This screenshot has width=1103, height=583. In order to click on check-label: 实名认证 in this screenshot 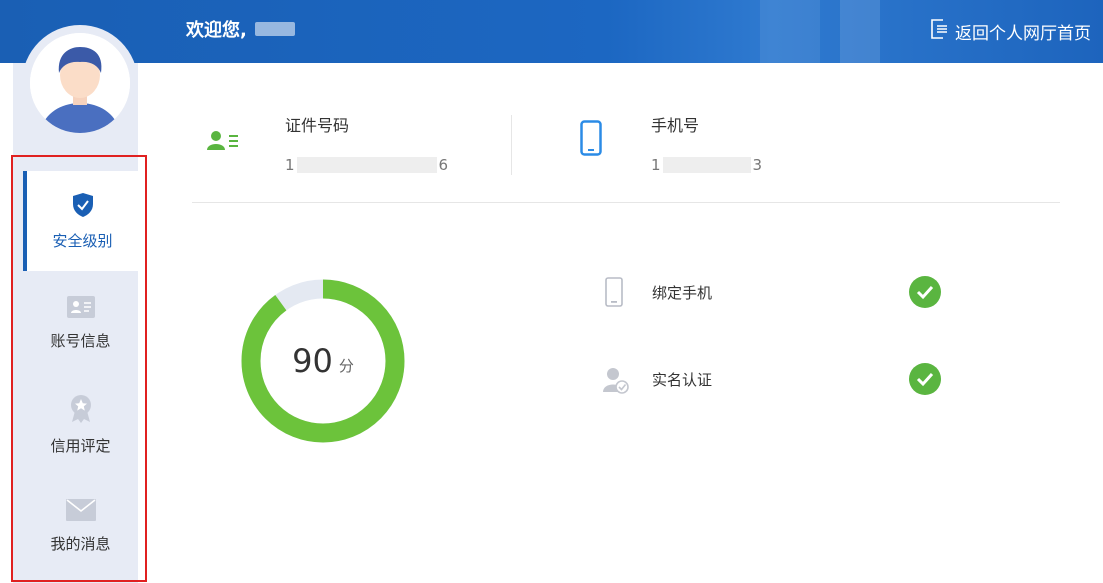, I will do `click(682, 379)`.